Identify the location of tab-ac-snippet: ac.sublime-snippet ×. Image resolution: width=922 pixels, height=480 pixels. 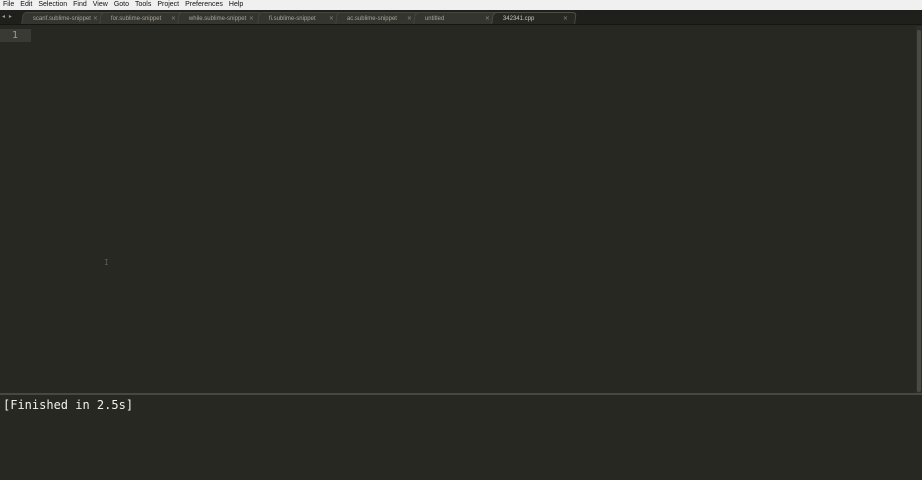
(378, 18).